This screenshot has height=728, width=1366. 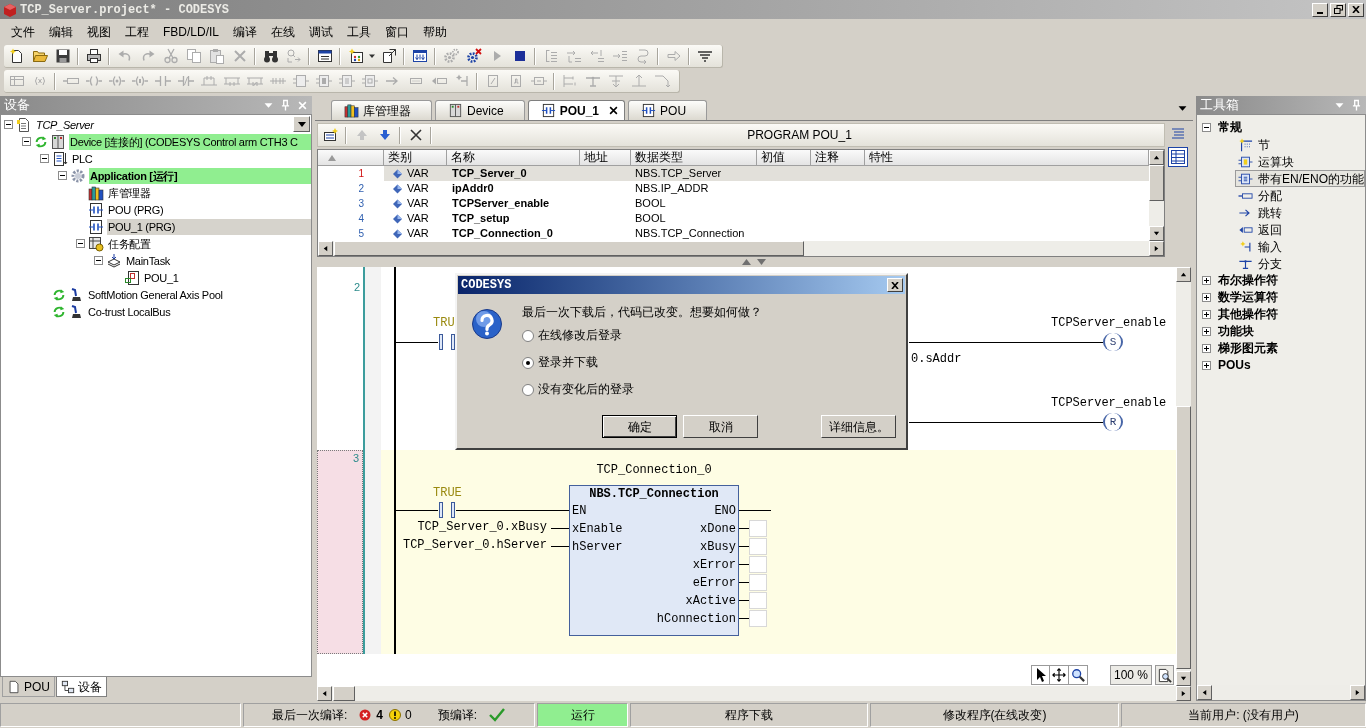 I want to click on column-header: 注释, so click(x=838, y=157).